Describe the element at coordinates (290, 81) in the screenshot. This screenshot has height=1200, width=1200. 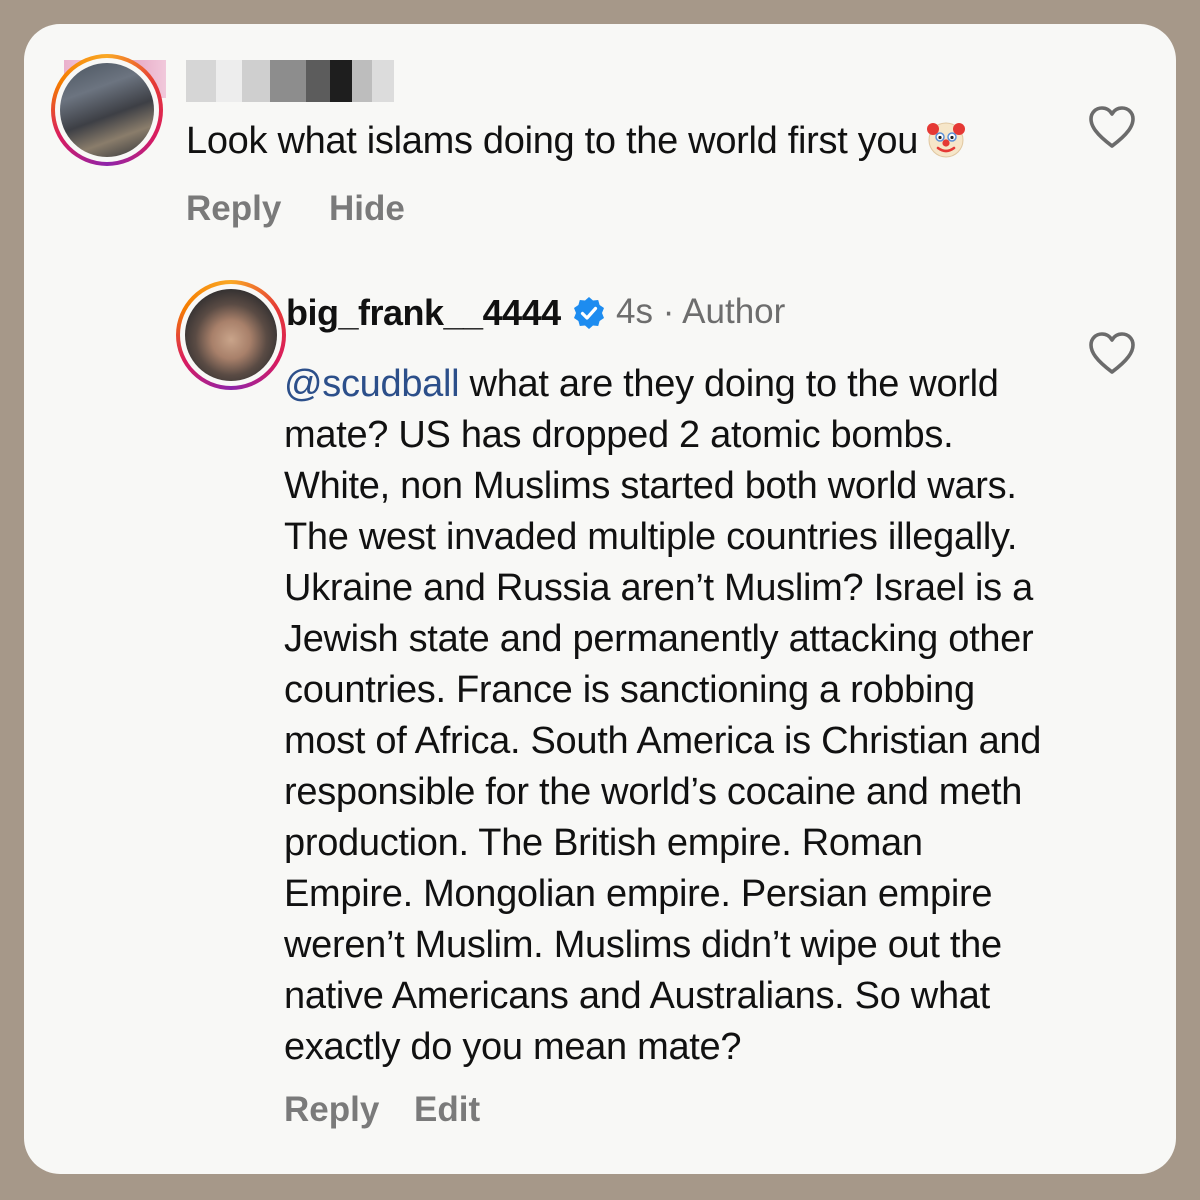
I see `redacted-username` at that location.